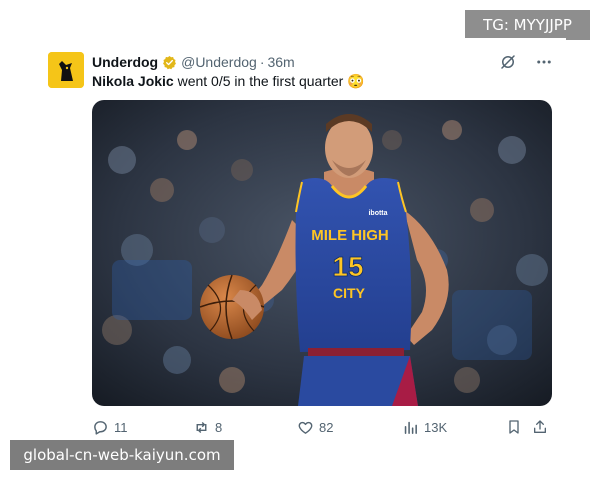  What do you see at coordinates (269, 81) in the screenshot?
I see `tweet-text-body: went 0/5 in the first quarter 😳` at bounding box center [269, 81].